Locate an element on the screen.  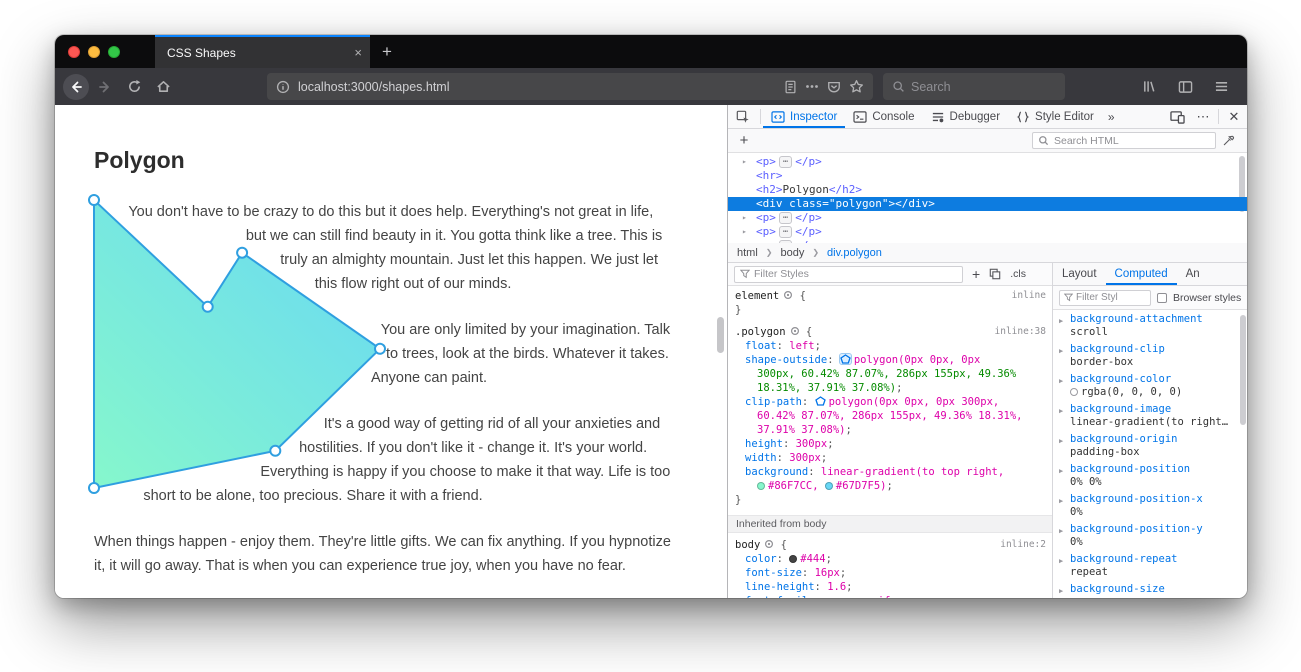
rule-selector: element is located at coordinates (757, 296).